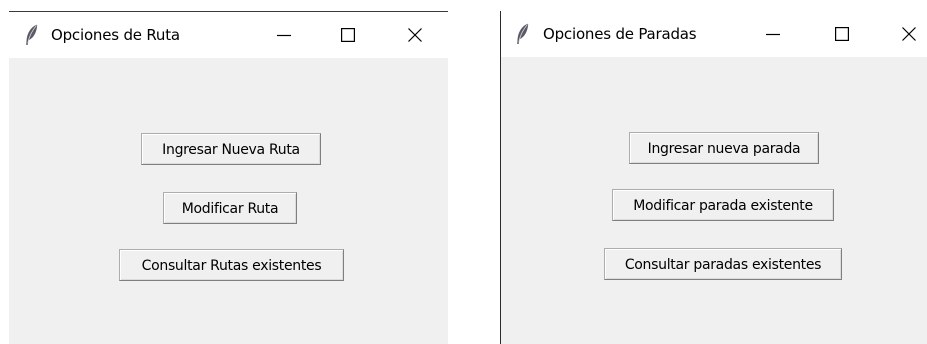 This screenshot has width=927, height=344. I want to click on title-bar: Opciones de Paradas, so click(714, 34).